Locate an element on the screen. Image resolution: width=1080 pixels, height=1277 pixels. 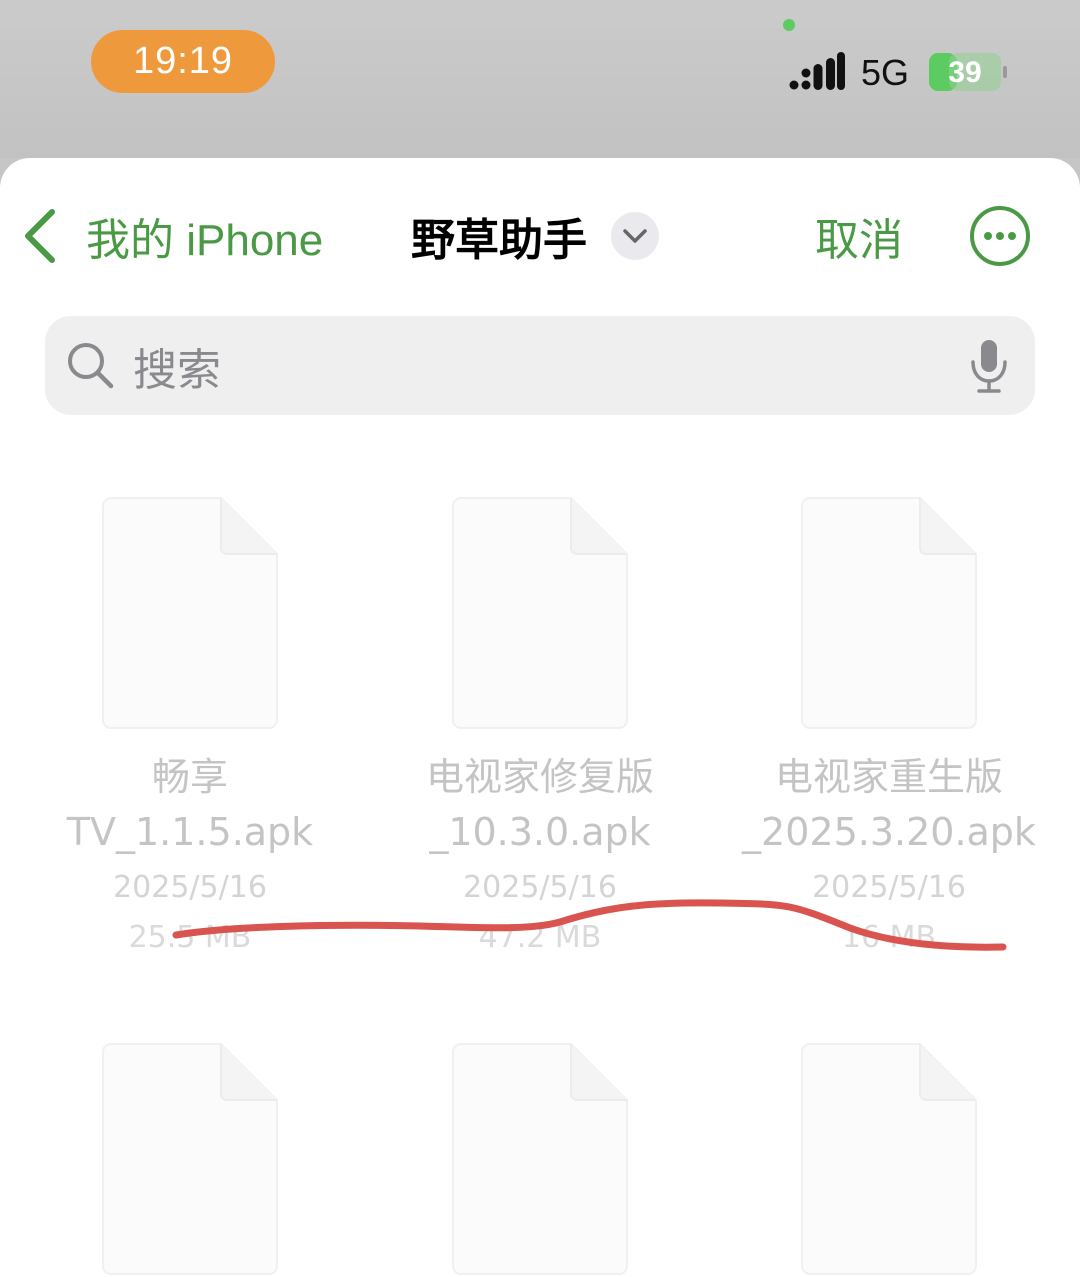
status-bar: 19:19 5G 39 is located at coordinates (540, 79).